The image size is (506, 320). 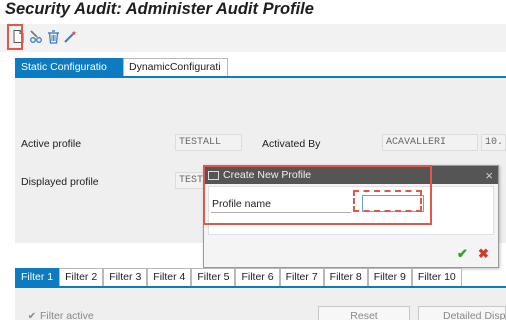 What do you see at coordinates (70, 36) in the screenshot?
I see `wand-icon` at bounding box center [70, 36].